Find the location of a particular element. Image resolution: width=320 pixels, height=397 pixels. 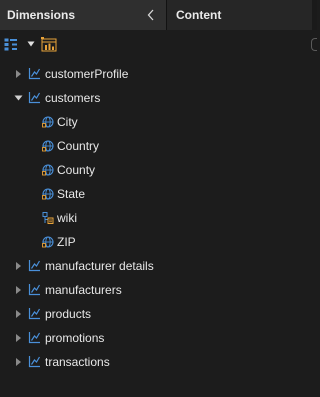

attribute-label: Country is located at coordinates (78, 146).